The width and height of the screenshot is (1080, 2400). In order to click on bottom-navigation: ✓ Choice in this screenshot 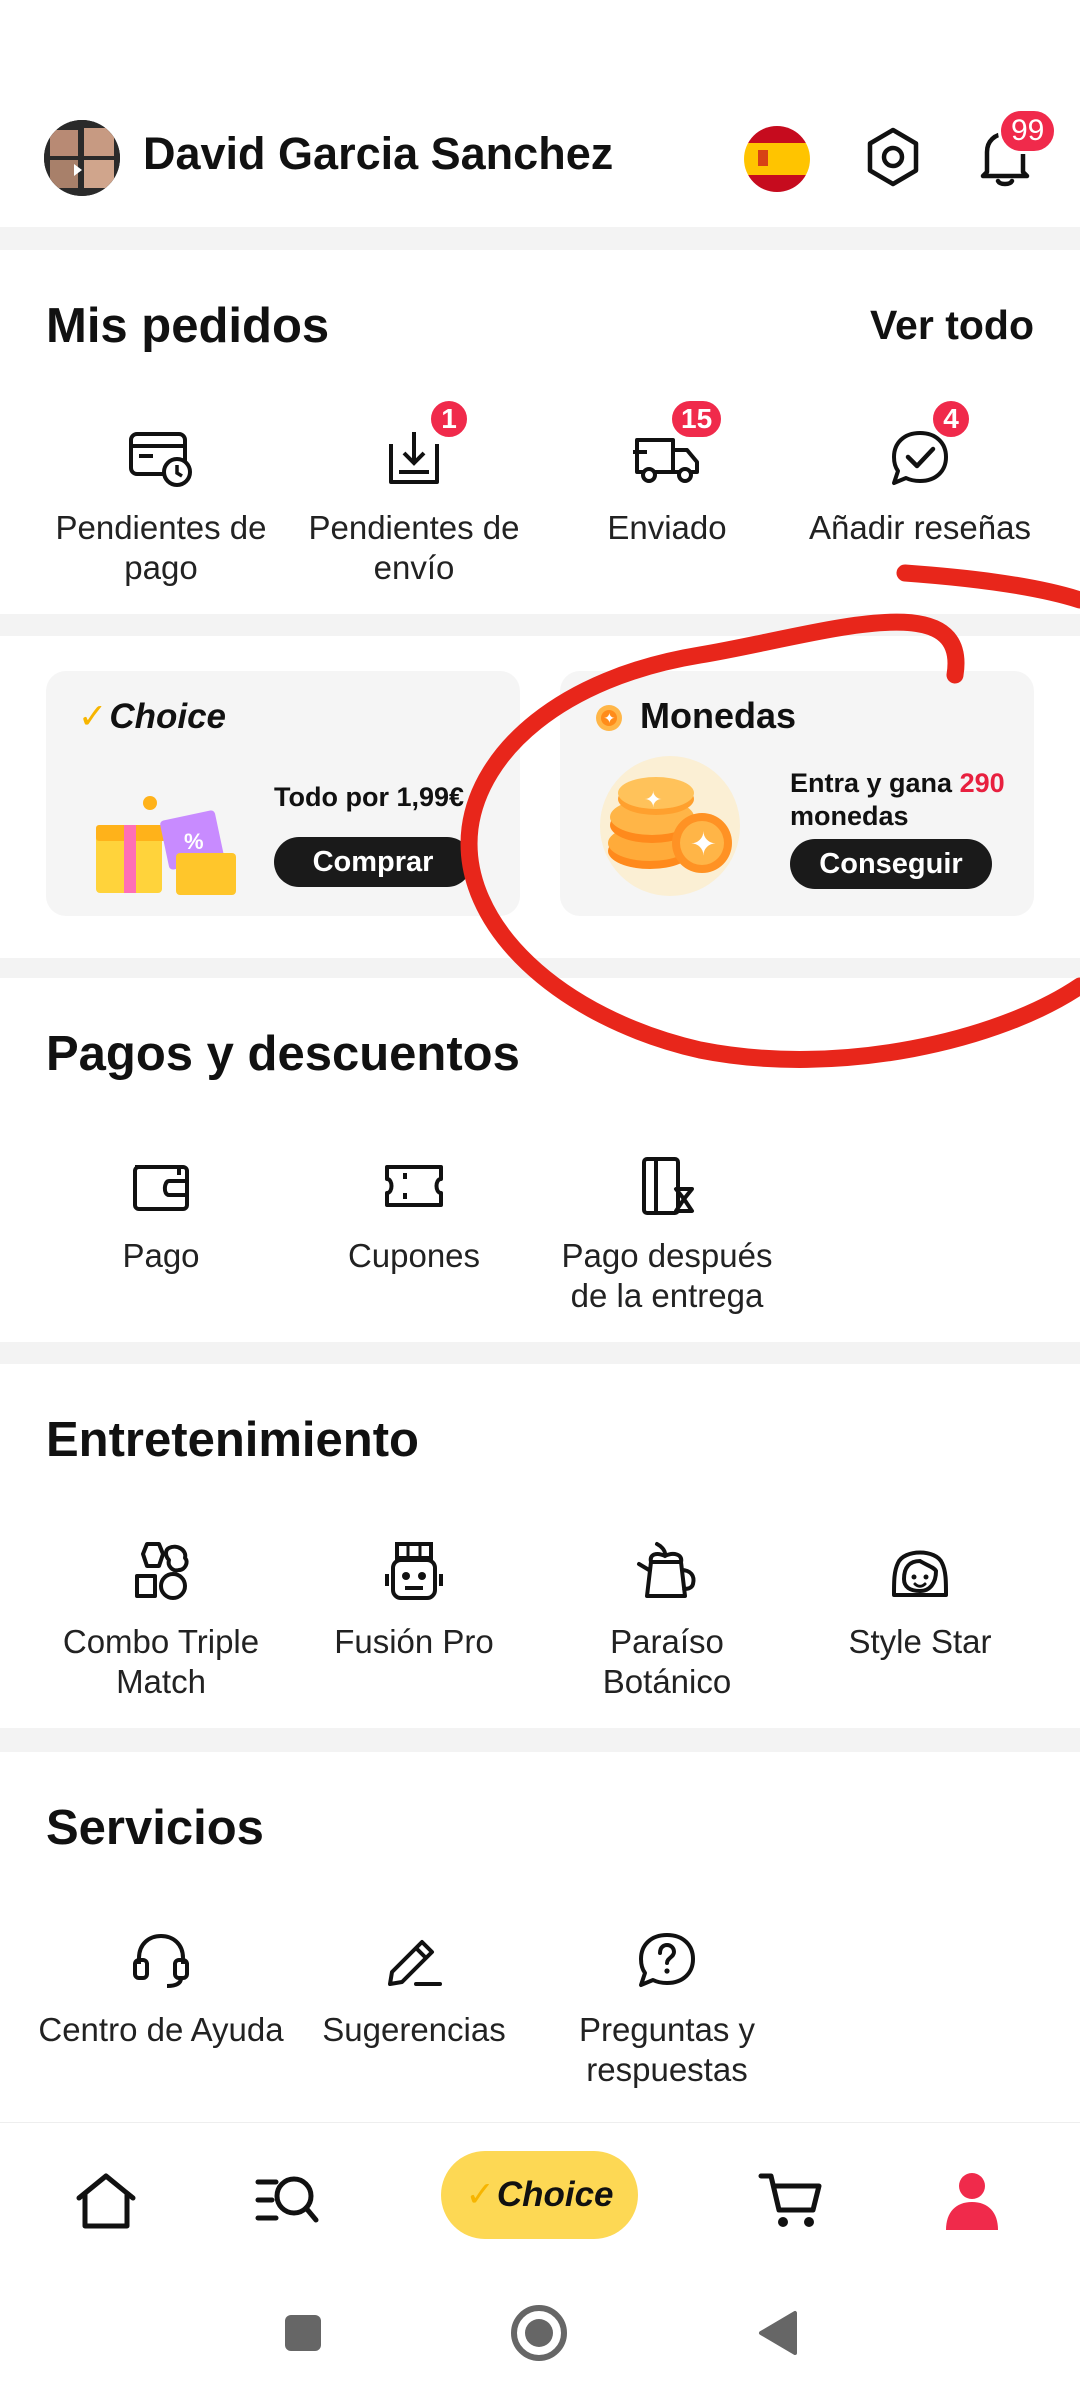, I will do `click(540, 2192)`.